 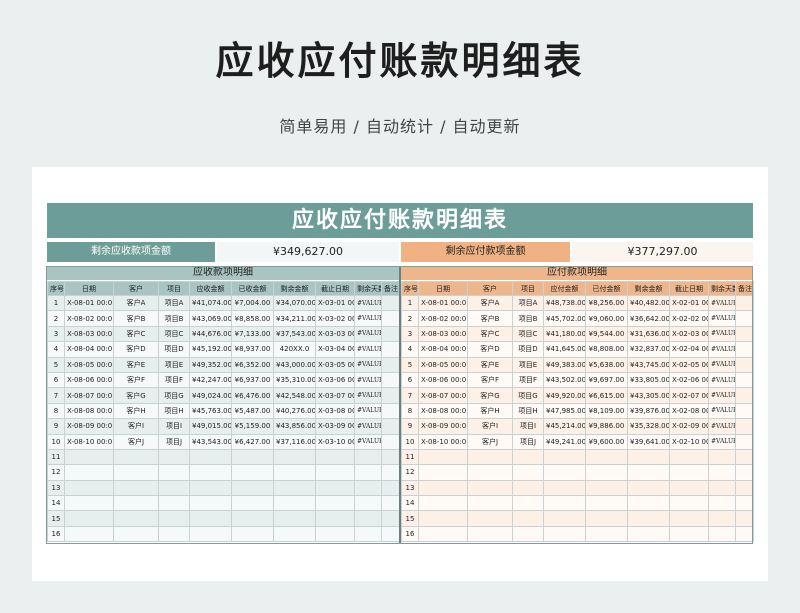 What do you see at coordinates (335, 380) in the screenshot?
I see `table-cell: X-03-06 00:0` at bounding box center [335, 380].